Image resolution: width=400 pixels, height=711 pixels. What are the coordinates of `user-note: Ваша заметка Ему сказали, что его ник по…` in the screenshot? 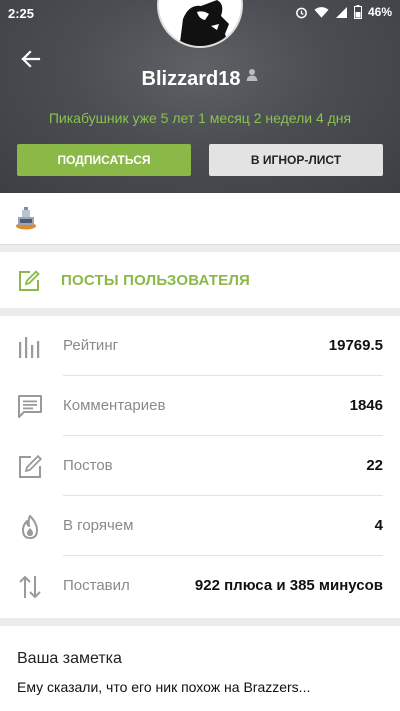 It's located at (200, 668).